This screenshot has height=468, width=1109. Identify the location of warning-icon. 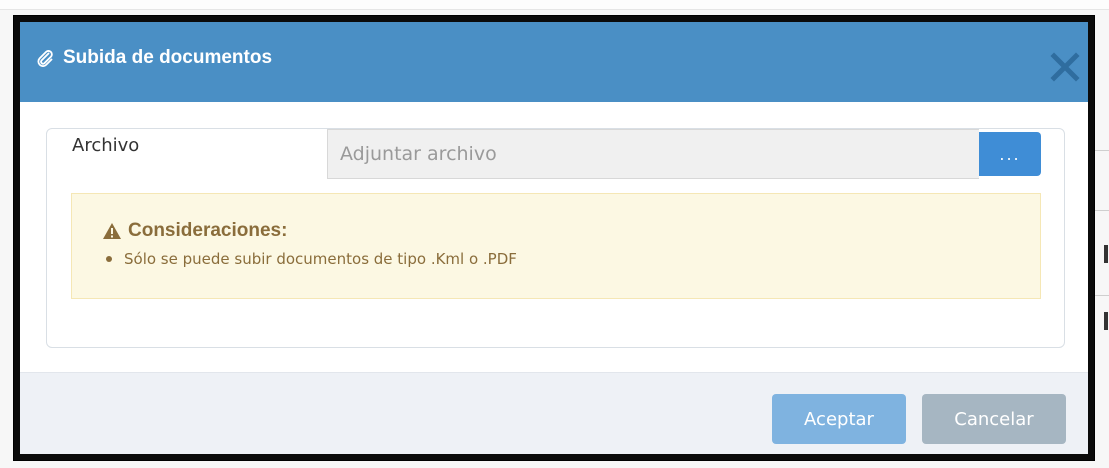
(112, 231).